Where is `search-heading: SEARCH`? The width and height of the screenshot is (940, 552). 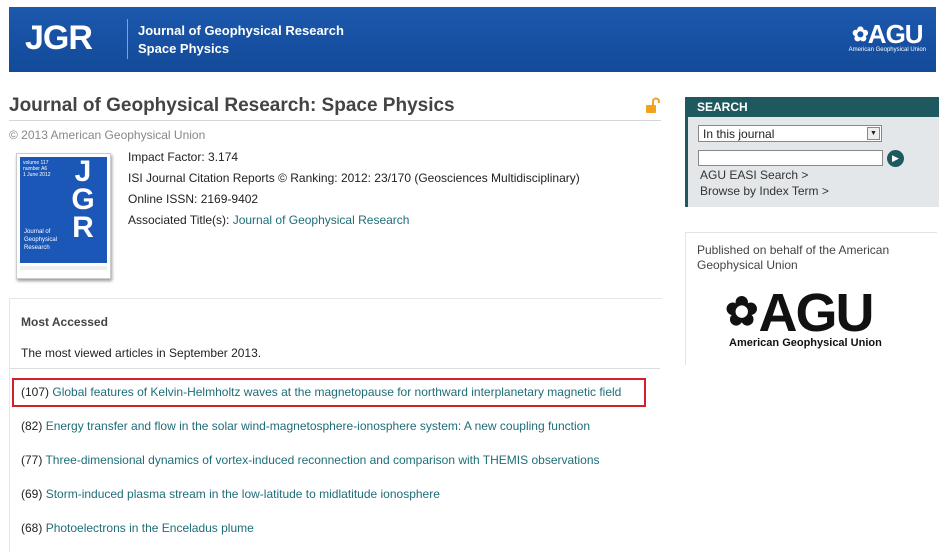
search-heading: SEARCH is located at coordinates (813, 107).